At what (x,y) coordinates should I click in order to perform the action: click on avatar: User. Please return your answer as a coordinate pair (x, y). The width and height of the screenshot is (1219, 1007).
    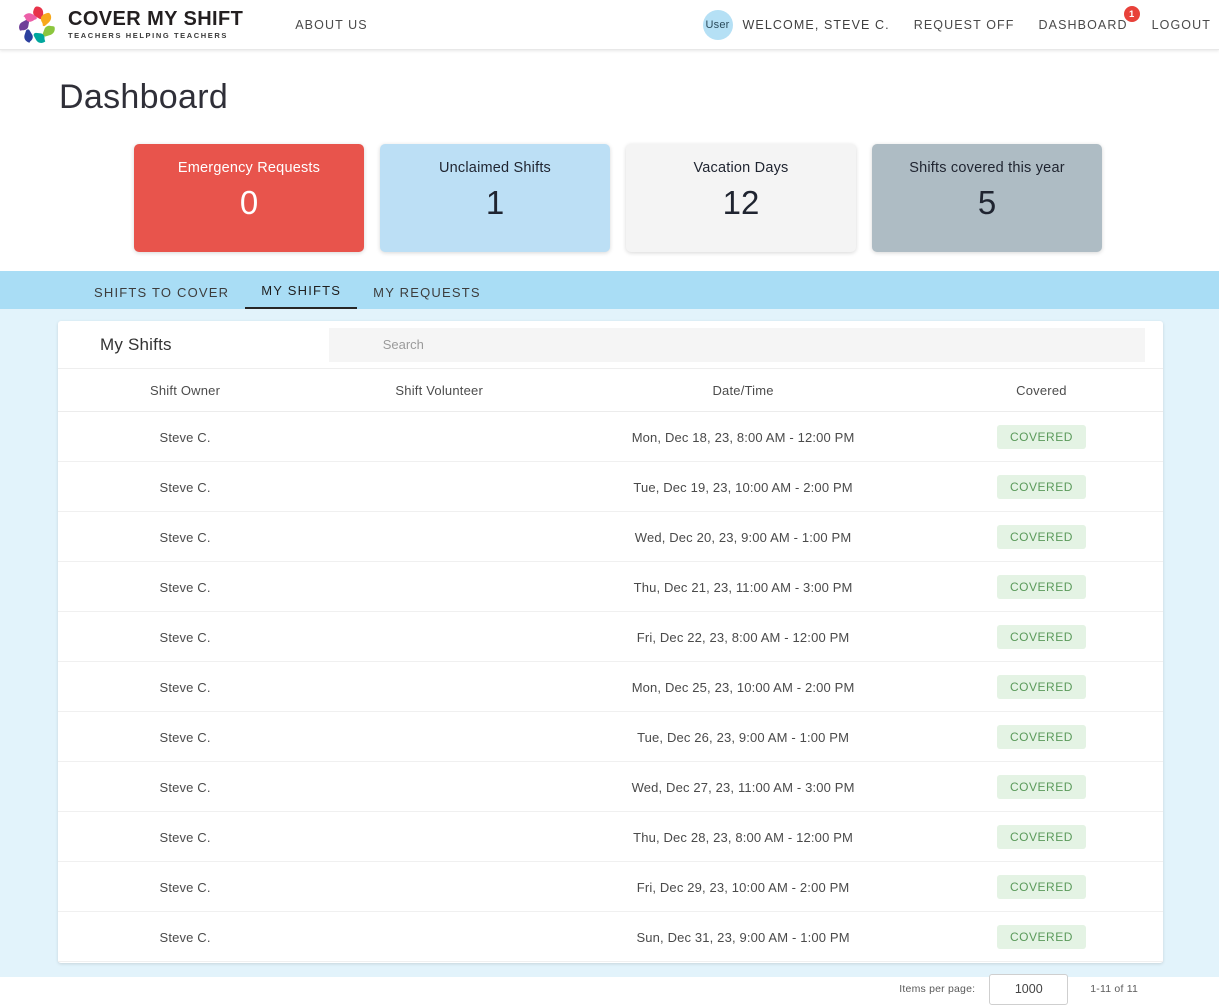
    Looking at the image, I should click on (717, 25).